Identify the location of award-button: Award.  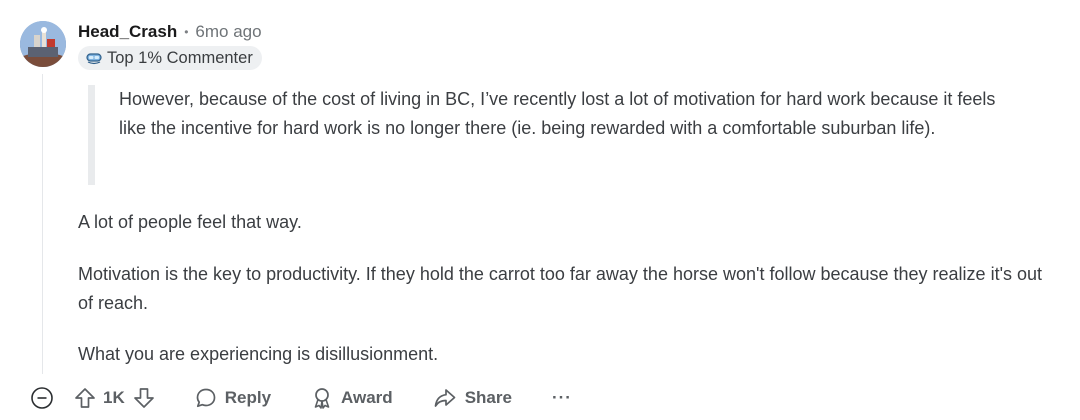
(352, 398).